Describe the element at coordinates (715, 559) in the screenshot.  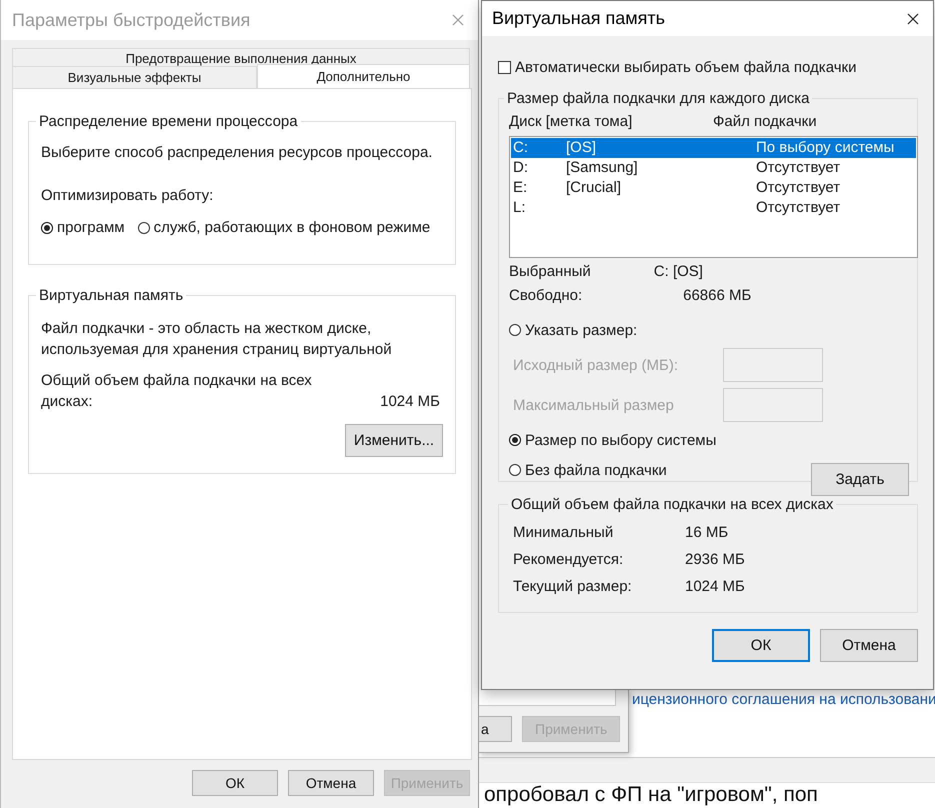
I see `total-value: 2936 МБ` at that location.